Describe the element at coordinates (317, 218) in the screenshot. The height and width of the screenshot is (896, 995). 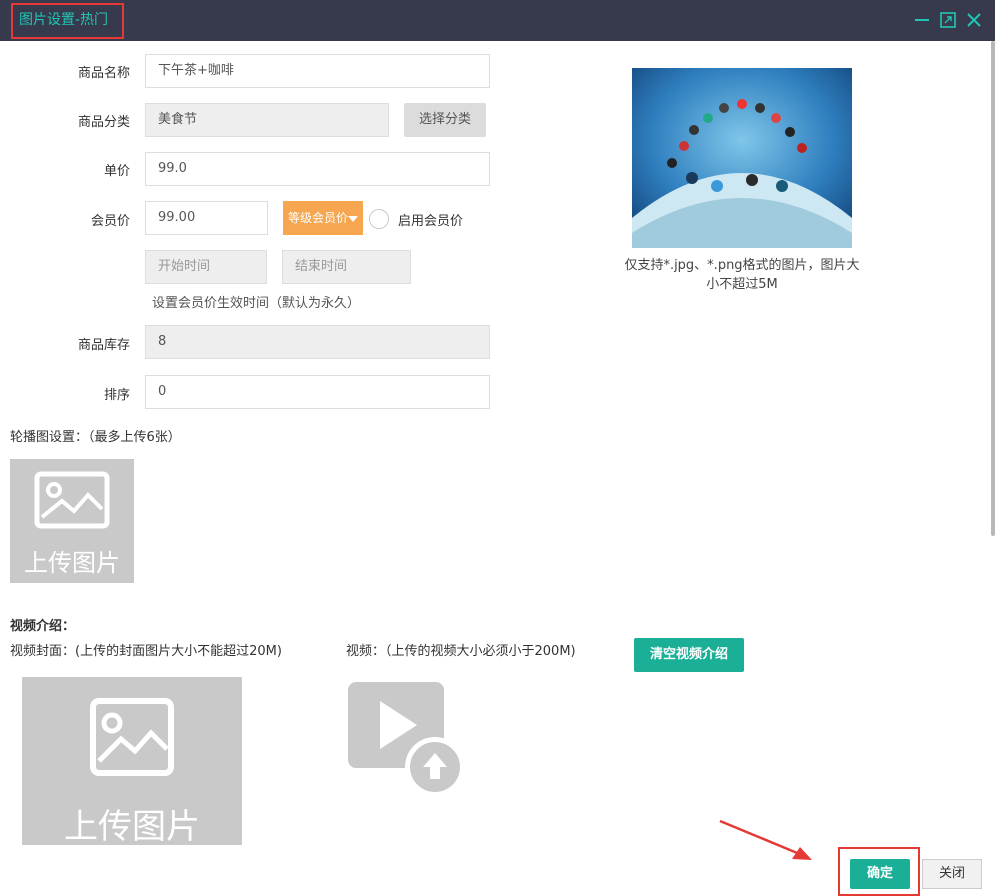
I see `member-level-label: 等级会员价` at that location.